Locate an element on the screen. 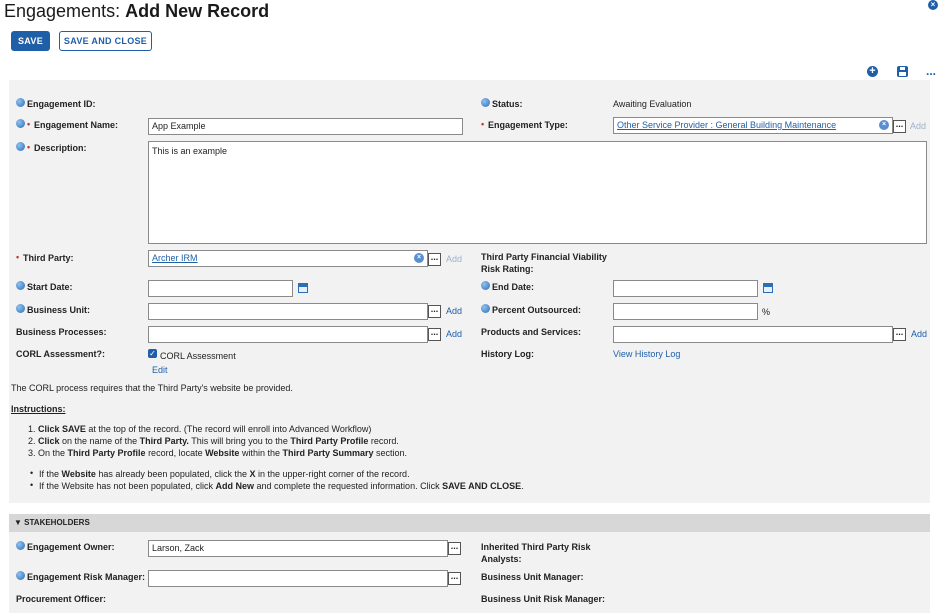 The image size is (938, 613). description-label: Description: is located at coordinates (60, 148).